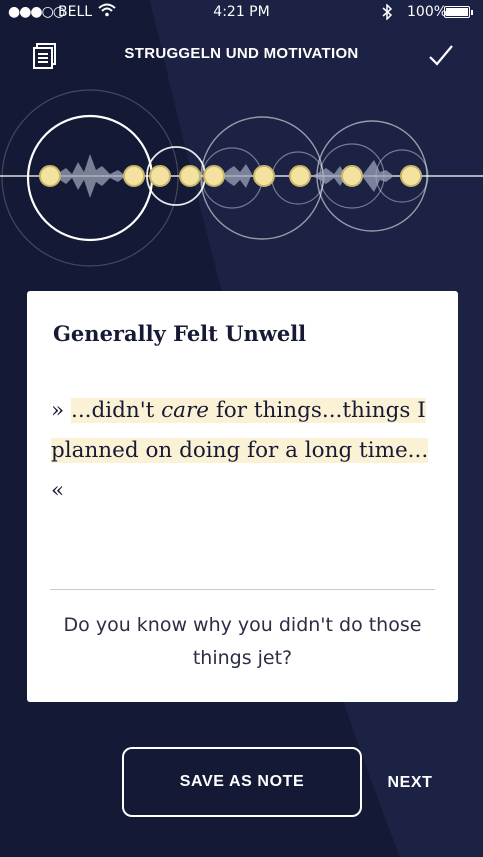 This screenshot has width=483, height=857. I want to click on quote-emphasis: care, so click(185, 410).